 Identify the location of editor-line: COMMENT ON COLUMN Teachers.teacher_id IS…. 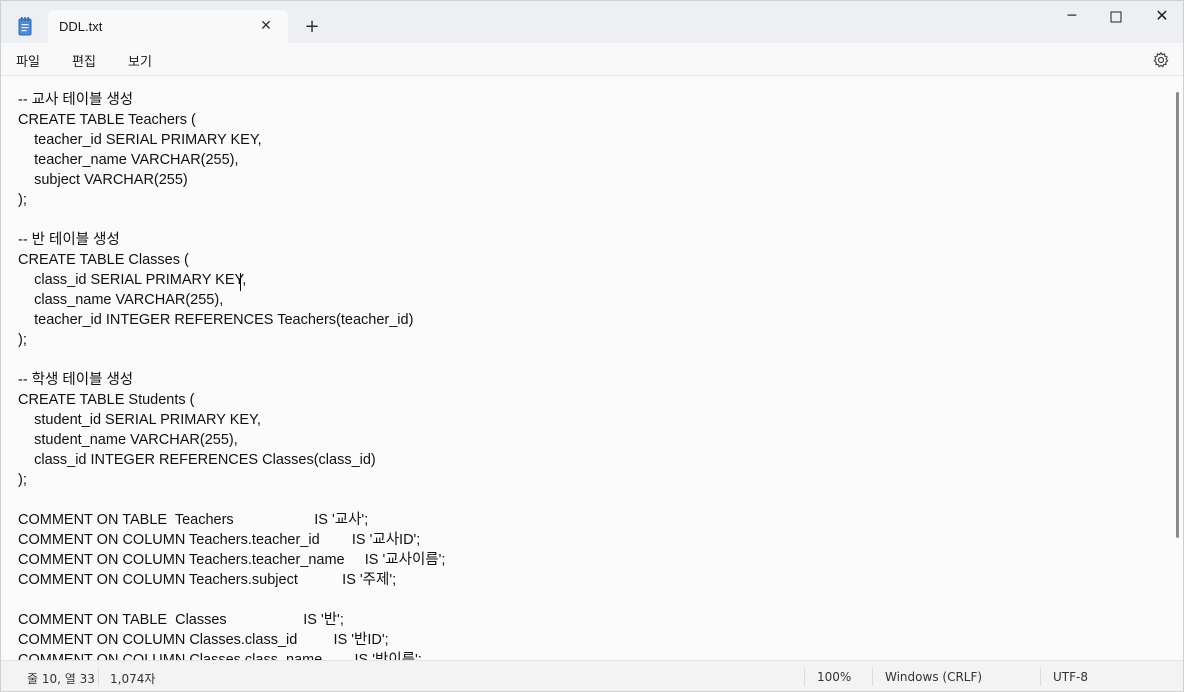
(231, 540).